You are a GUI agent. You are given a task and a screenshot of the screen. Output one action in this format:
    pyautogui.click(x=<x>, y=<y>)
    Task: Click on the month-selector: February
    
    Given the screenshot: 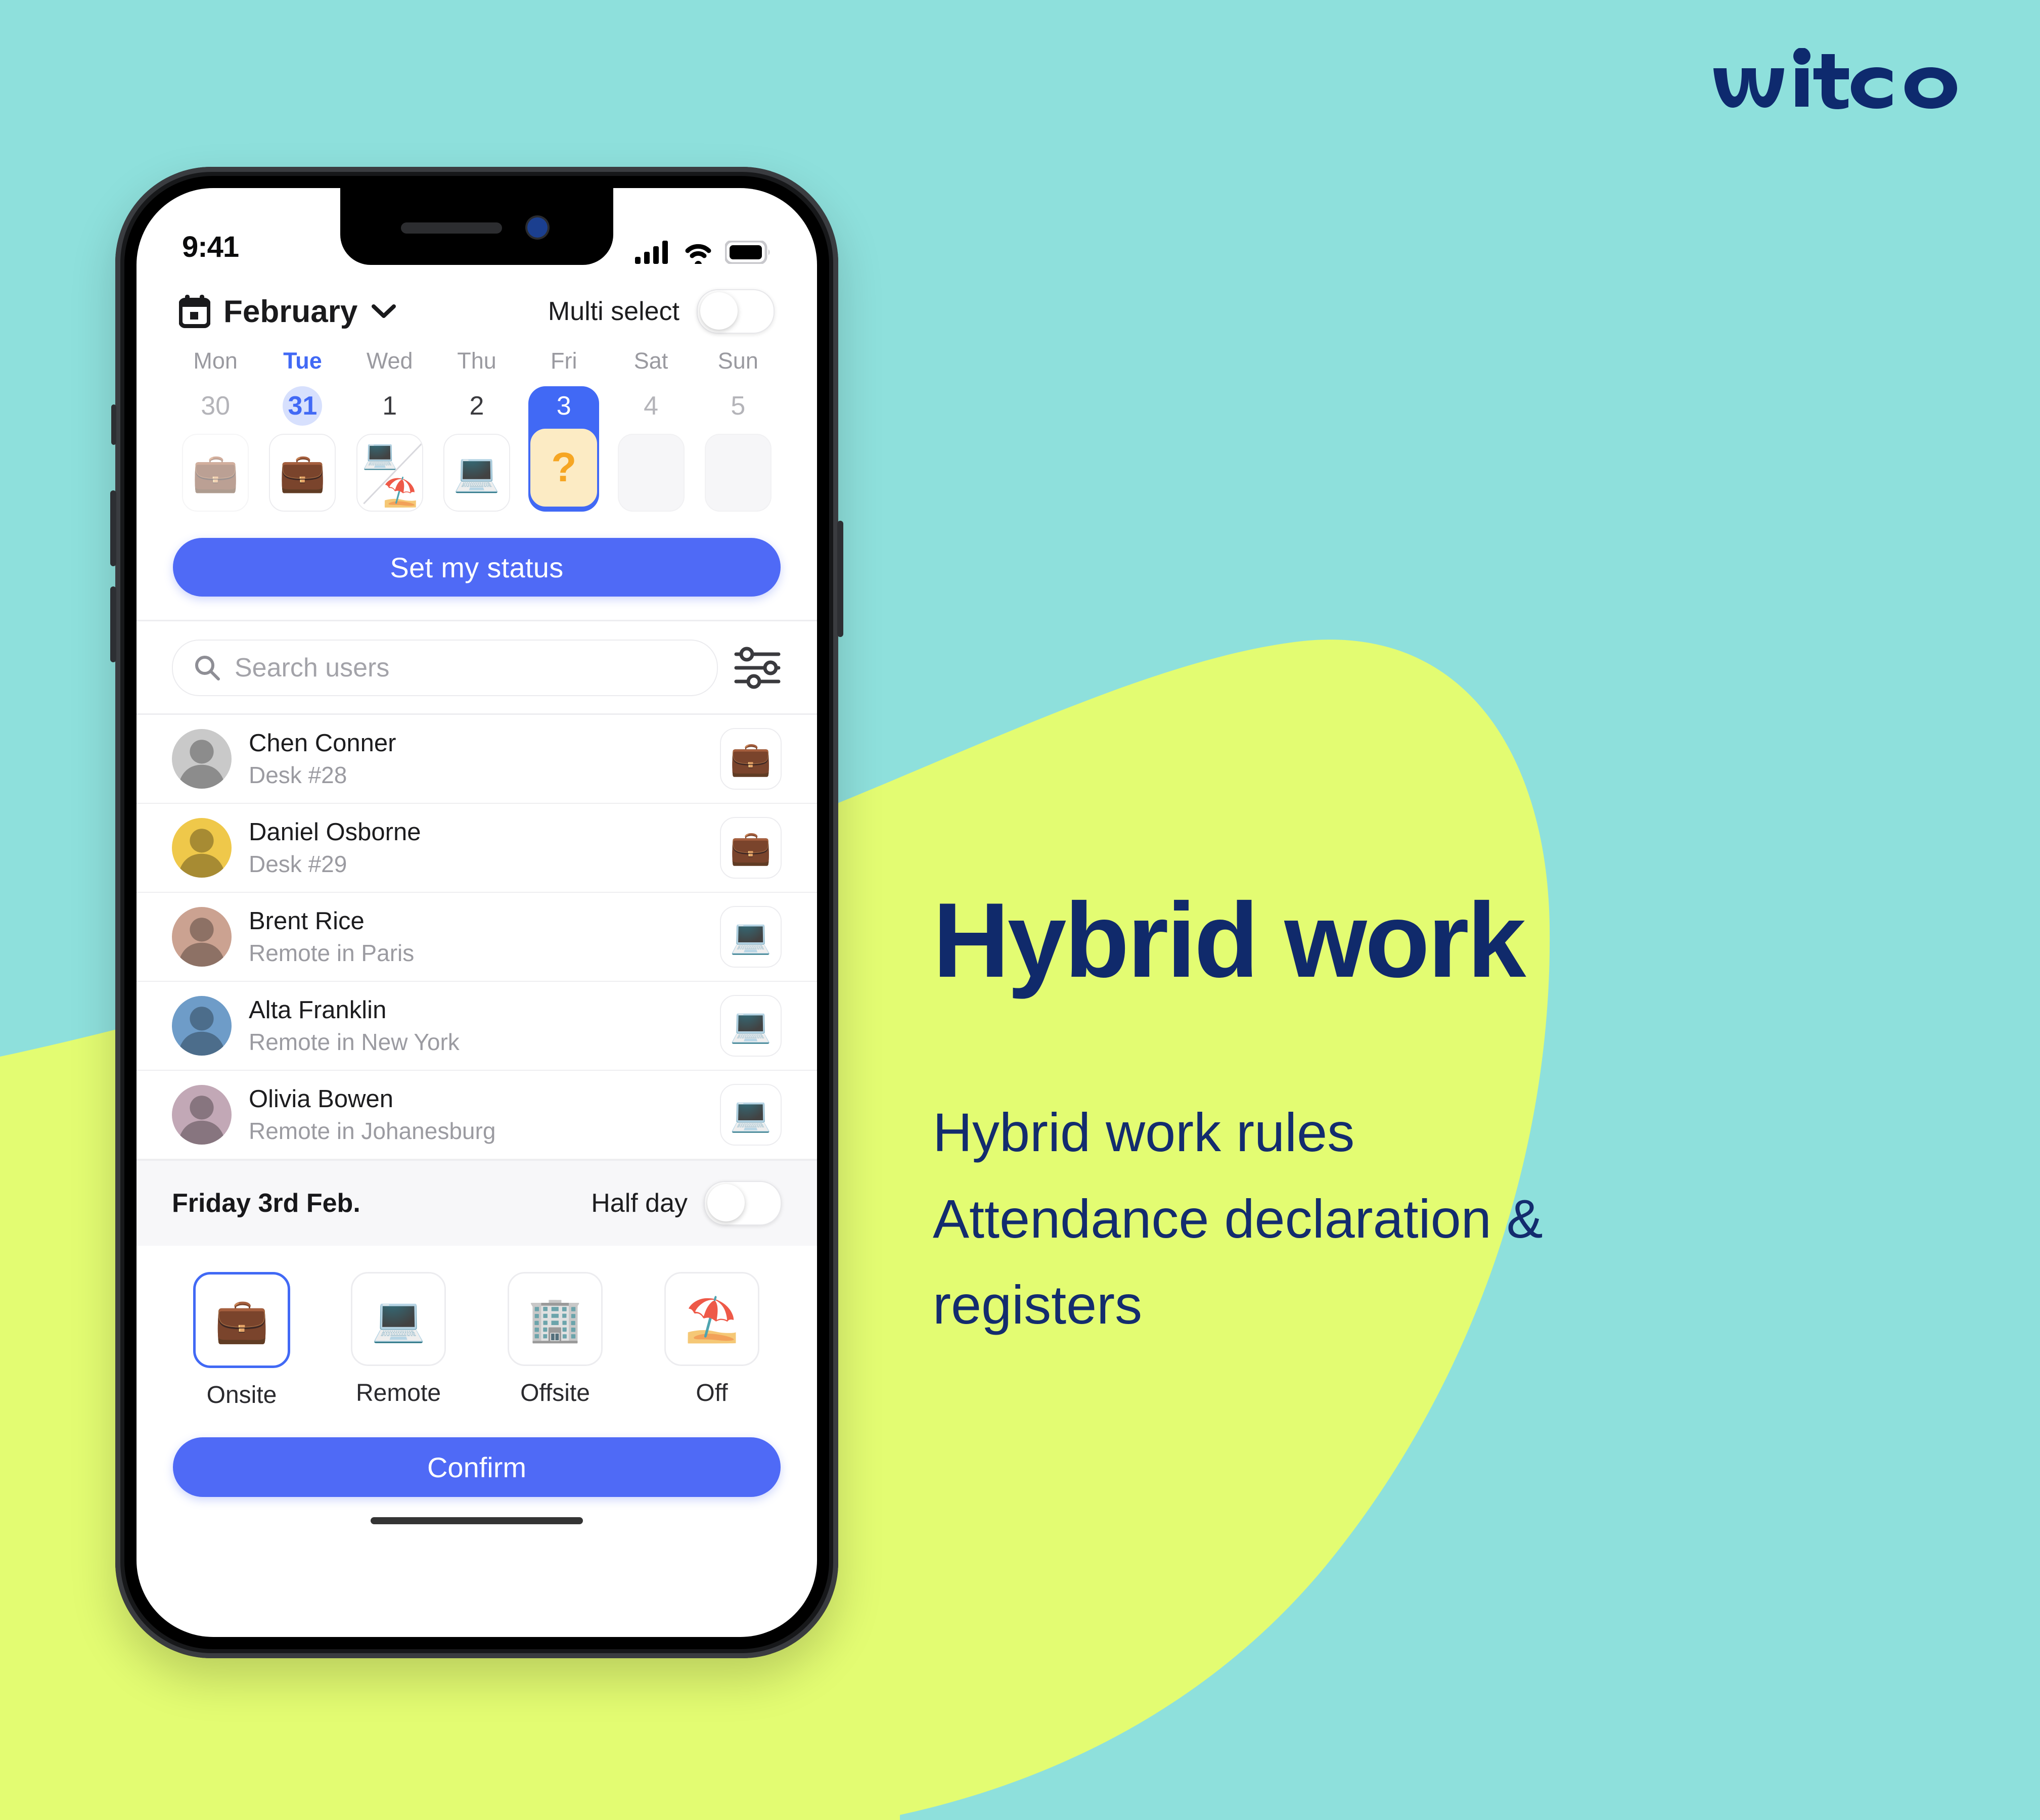 What is the action you would take?
    pyautogui.click(x=288, y=312)
    